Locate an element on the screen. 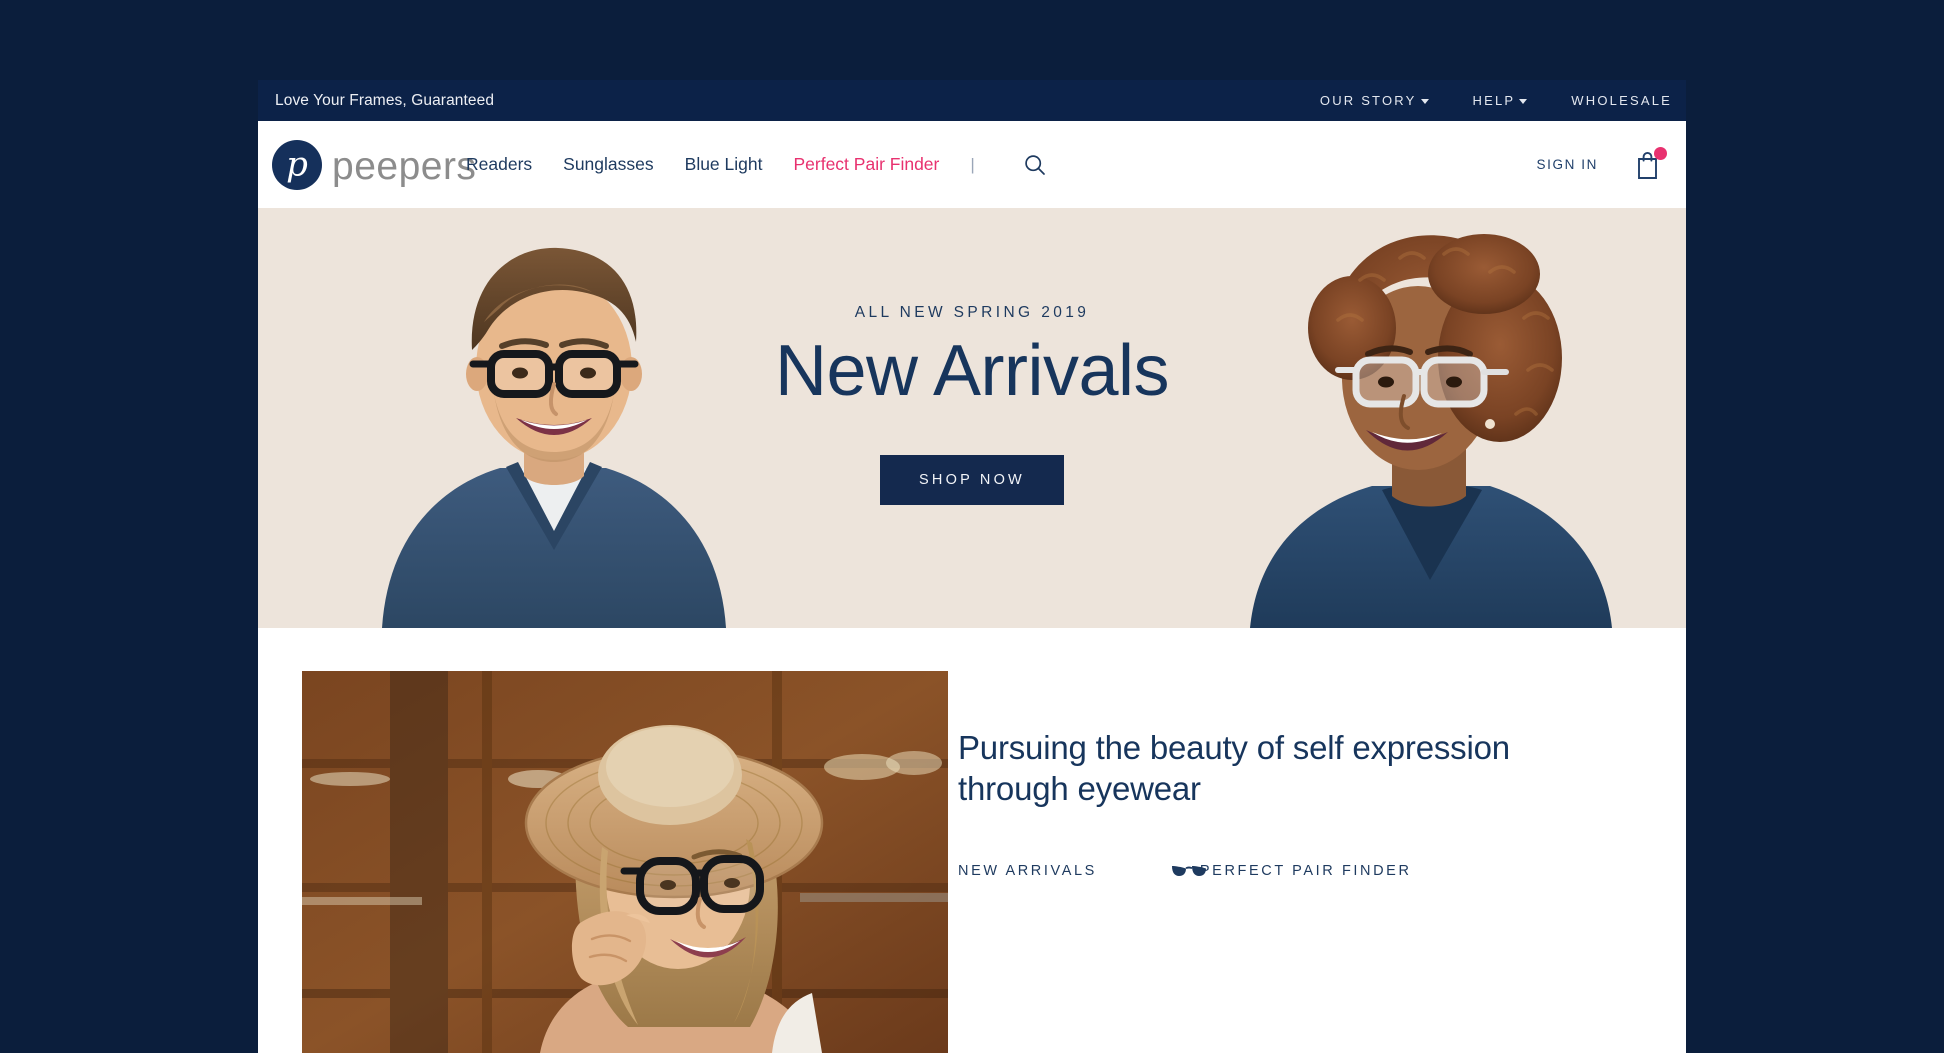  nav-item-blue-light: Blue Light is located at coordinates (724, 164).